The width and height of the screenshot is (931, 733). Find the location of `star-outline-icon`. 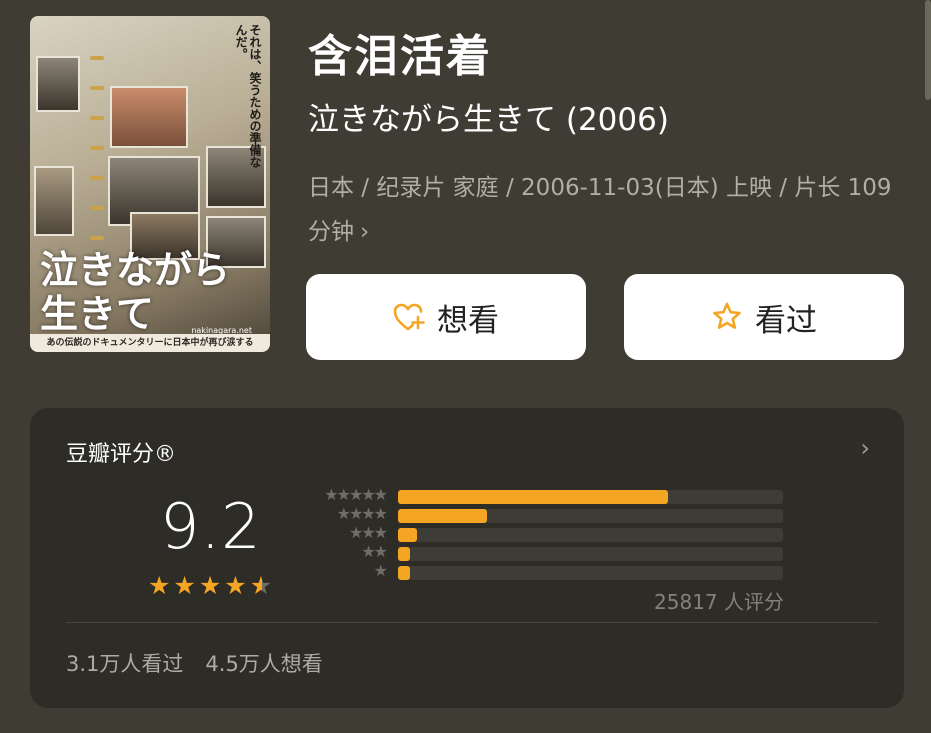

star-outline-icon is located at coordinates (727, 317).